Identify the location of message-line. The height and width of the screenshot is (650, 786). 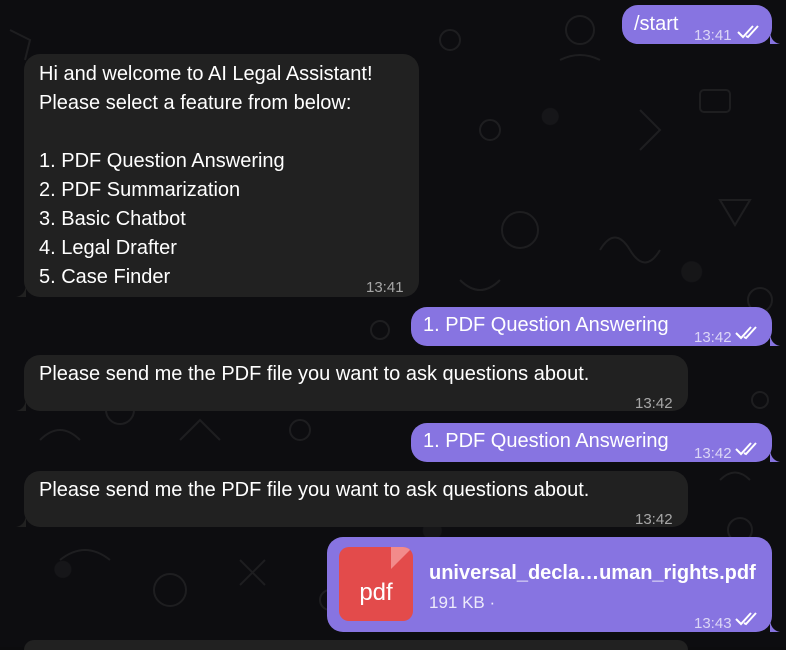
(206, 132).